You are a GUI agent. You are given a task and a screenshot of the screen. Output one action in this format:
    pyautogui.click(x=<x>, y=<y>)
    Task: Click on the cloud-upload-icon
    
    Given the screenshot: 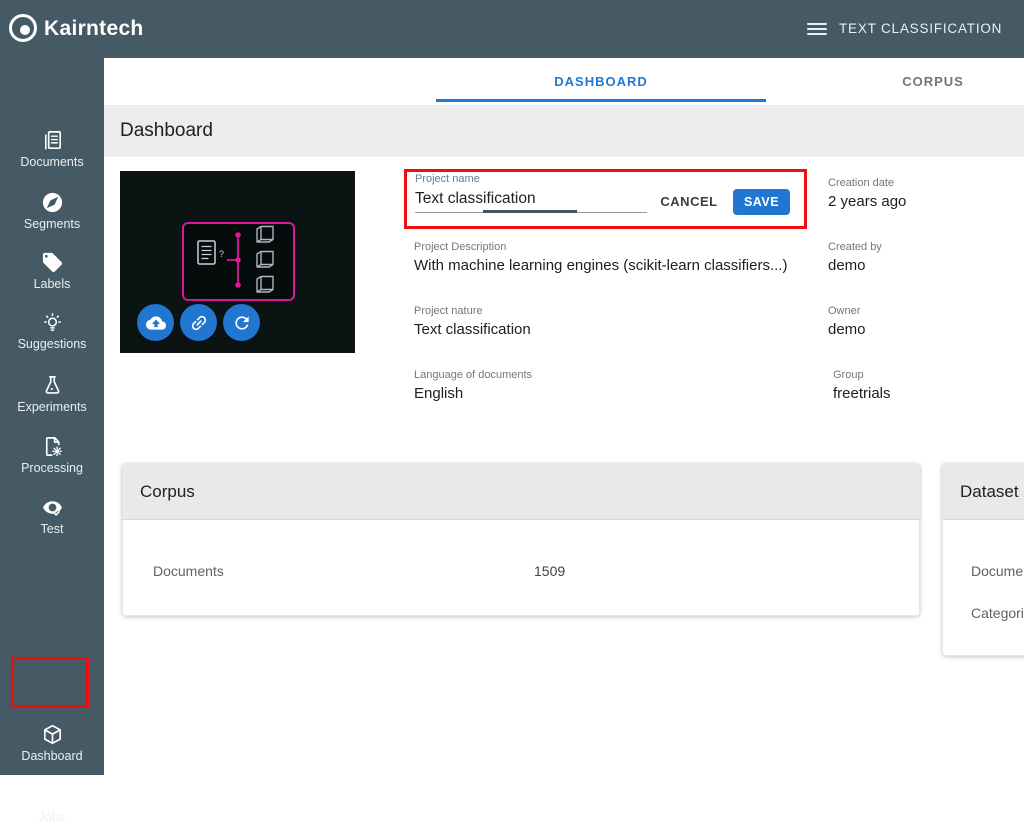 What is the action you would take?
    pyautogui.click(x=155, y=323)
    